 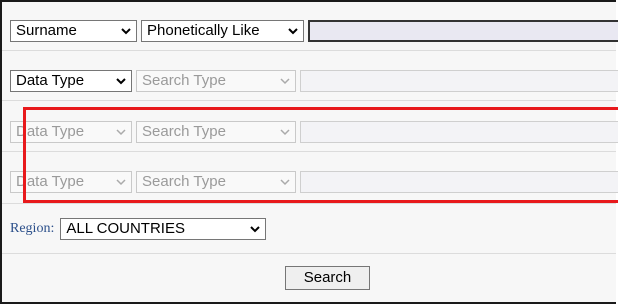 I want to click on field-select-value: Surname, so click(x=46, y=30).